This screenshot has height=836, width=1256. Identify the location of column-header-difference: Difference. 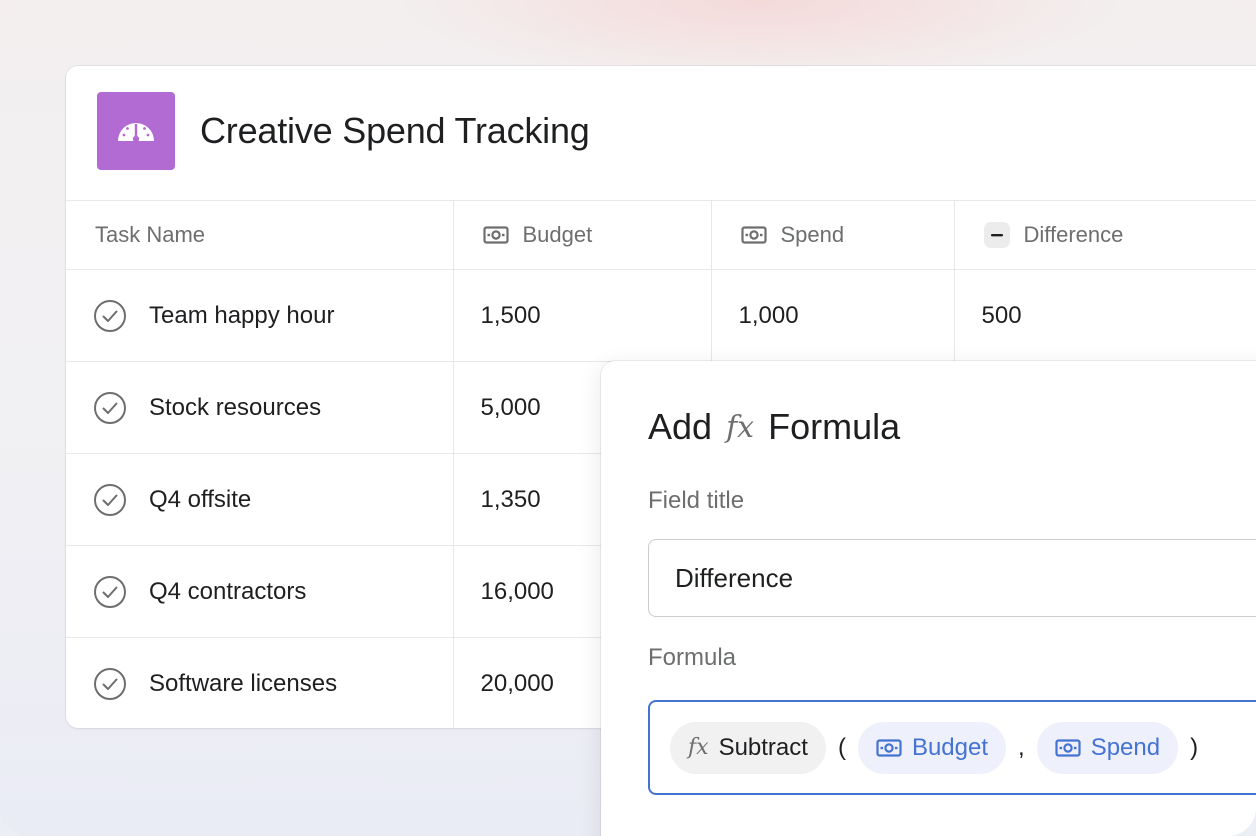
(1105, 235).